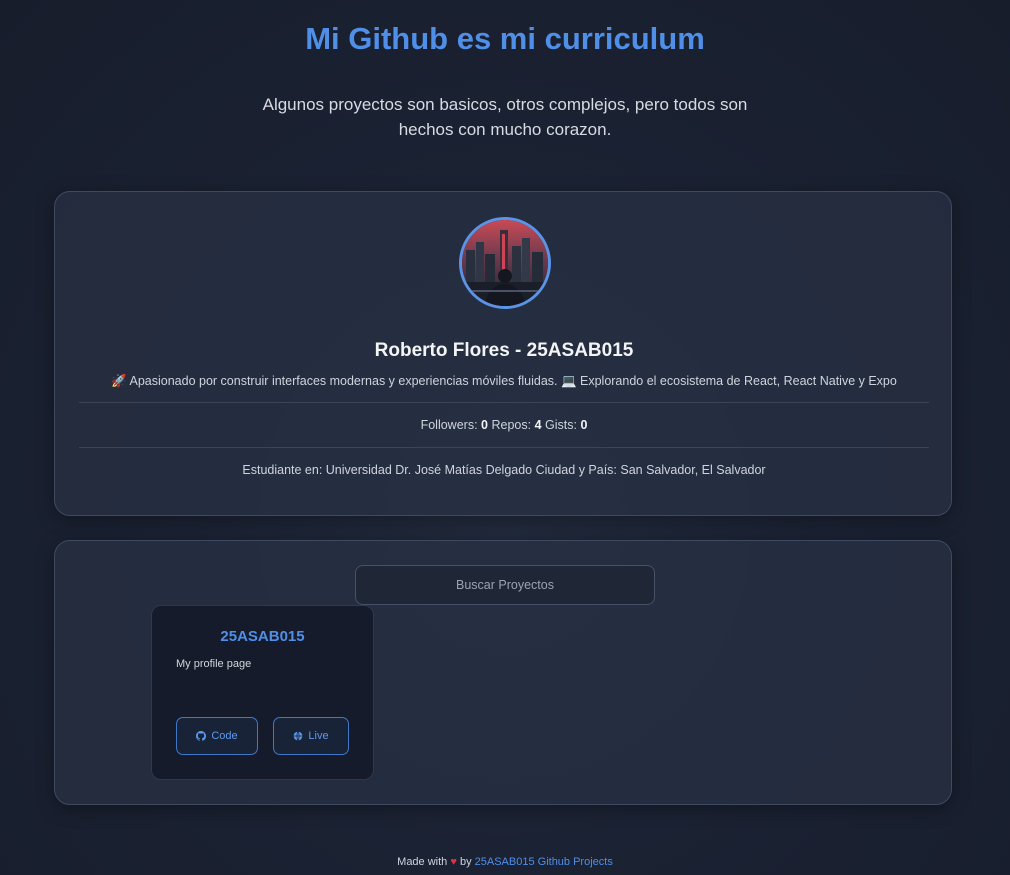 Image resolution: width=1010 pixels, height=875 pixels. I want to click on footer-link: 25ASAB015 Github Projects, so click(544, 862).